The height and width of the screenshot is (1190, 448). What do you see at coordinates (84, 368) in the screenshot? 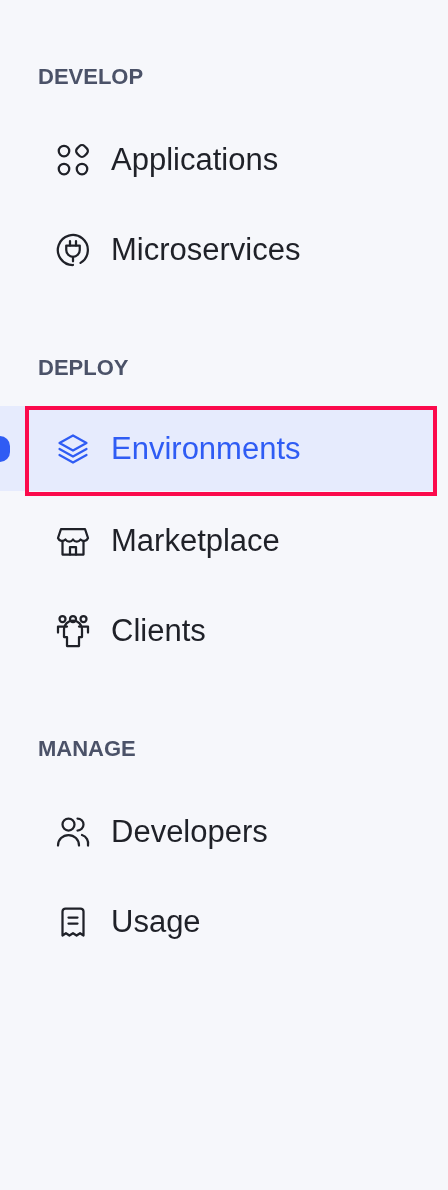
I see `section-heading: DEPLOY` at bounding box center [84, 368].